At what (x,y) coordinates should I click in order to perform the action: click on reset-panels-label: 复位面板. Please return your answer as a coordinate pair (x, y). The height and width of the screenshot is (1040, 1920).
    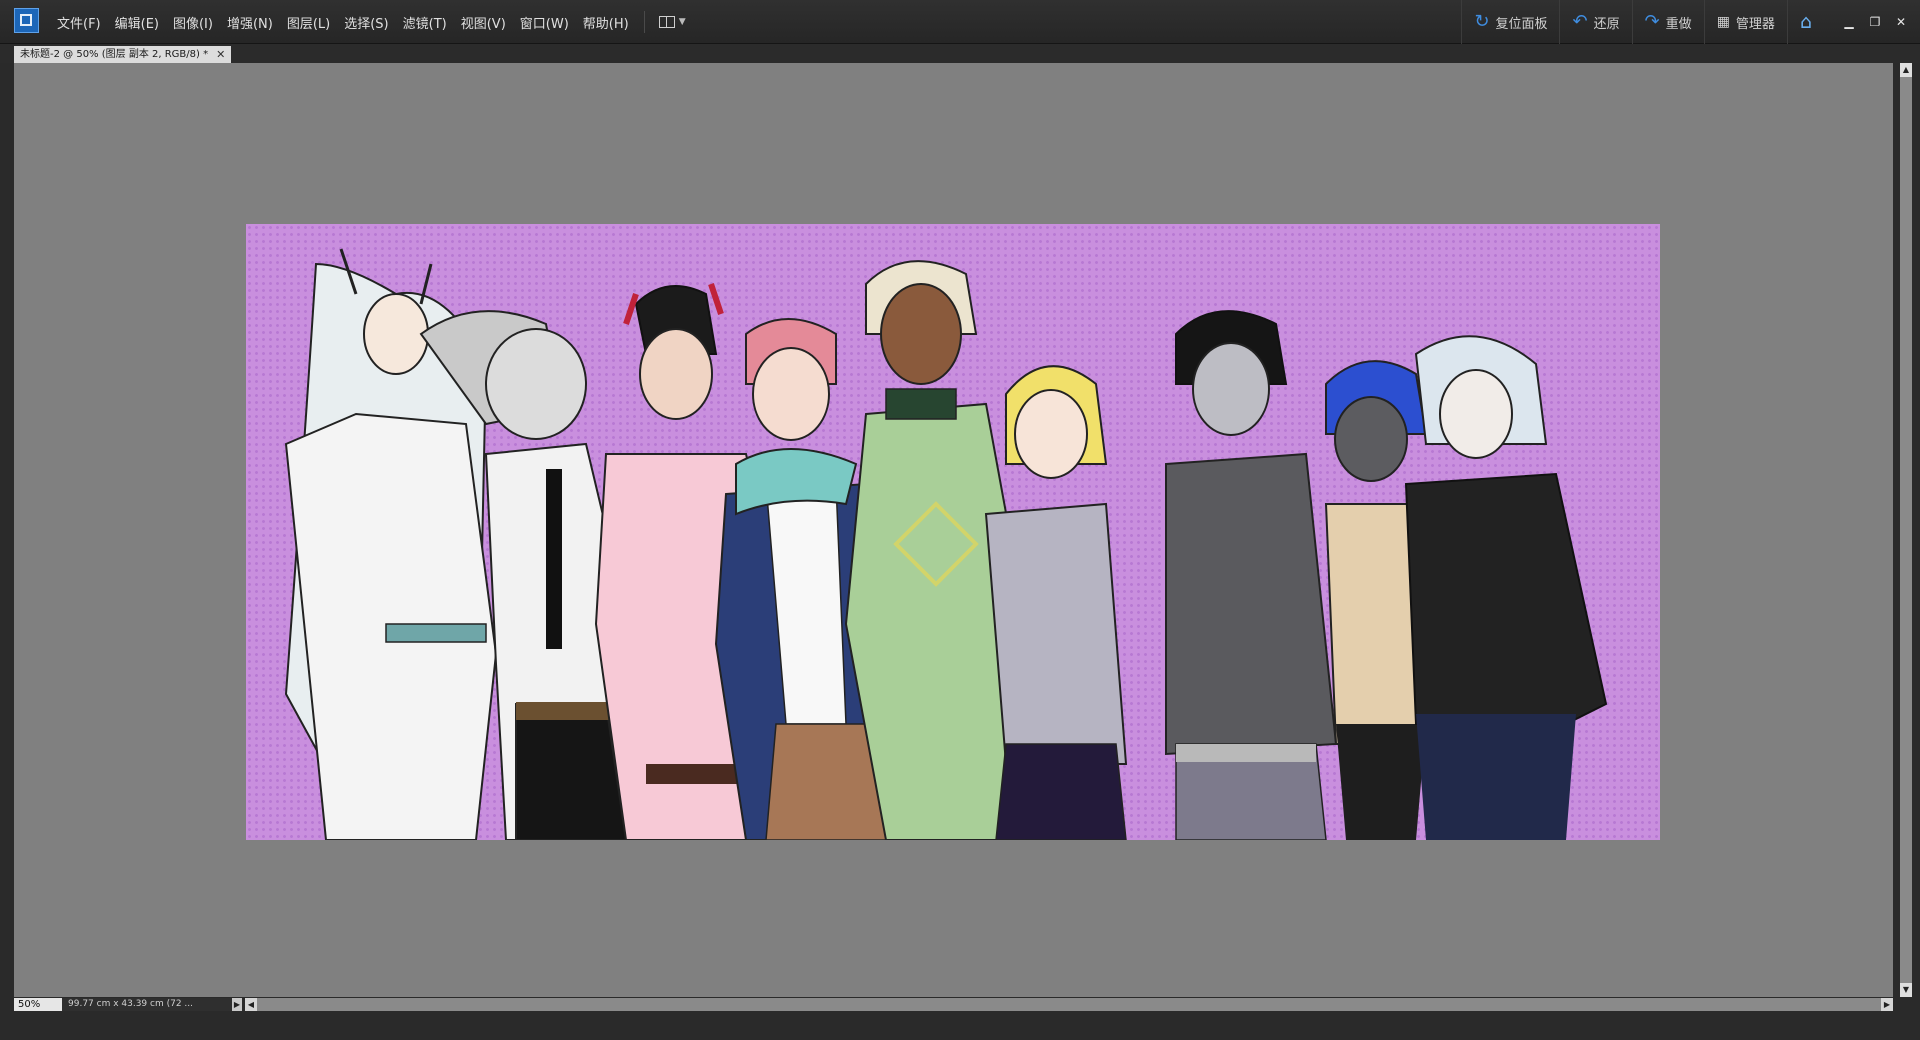
    Looking at the image, I should click on (1521, 24).